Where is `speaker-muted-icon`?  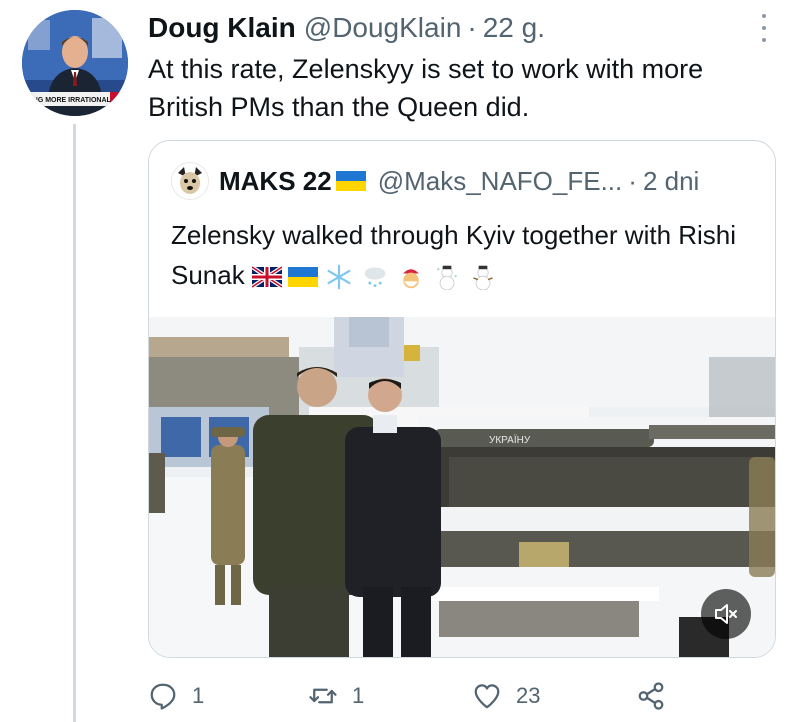 speaker-muted-icon is located at coordinates (726, 614).